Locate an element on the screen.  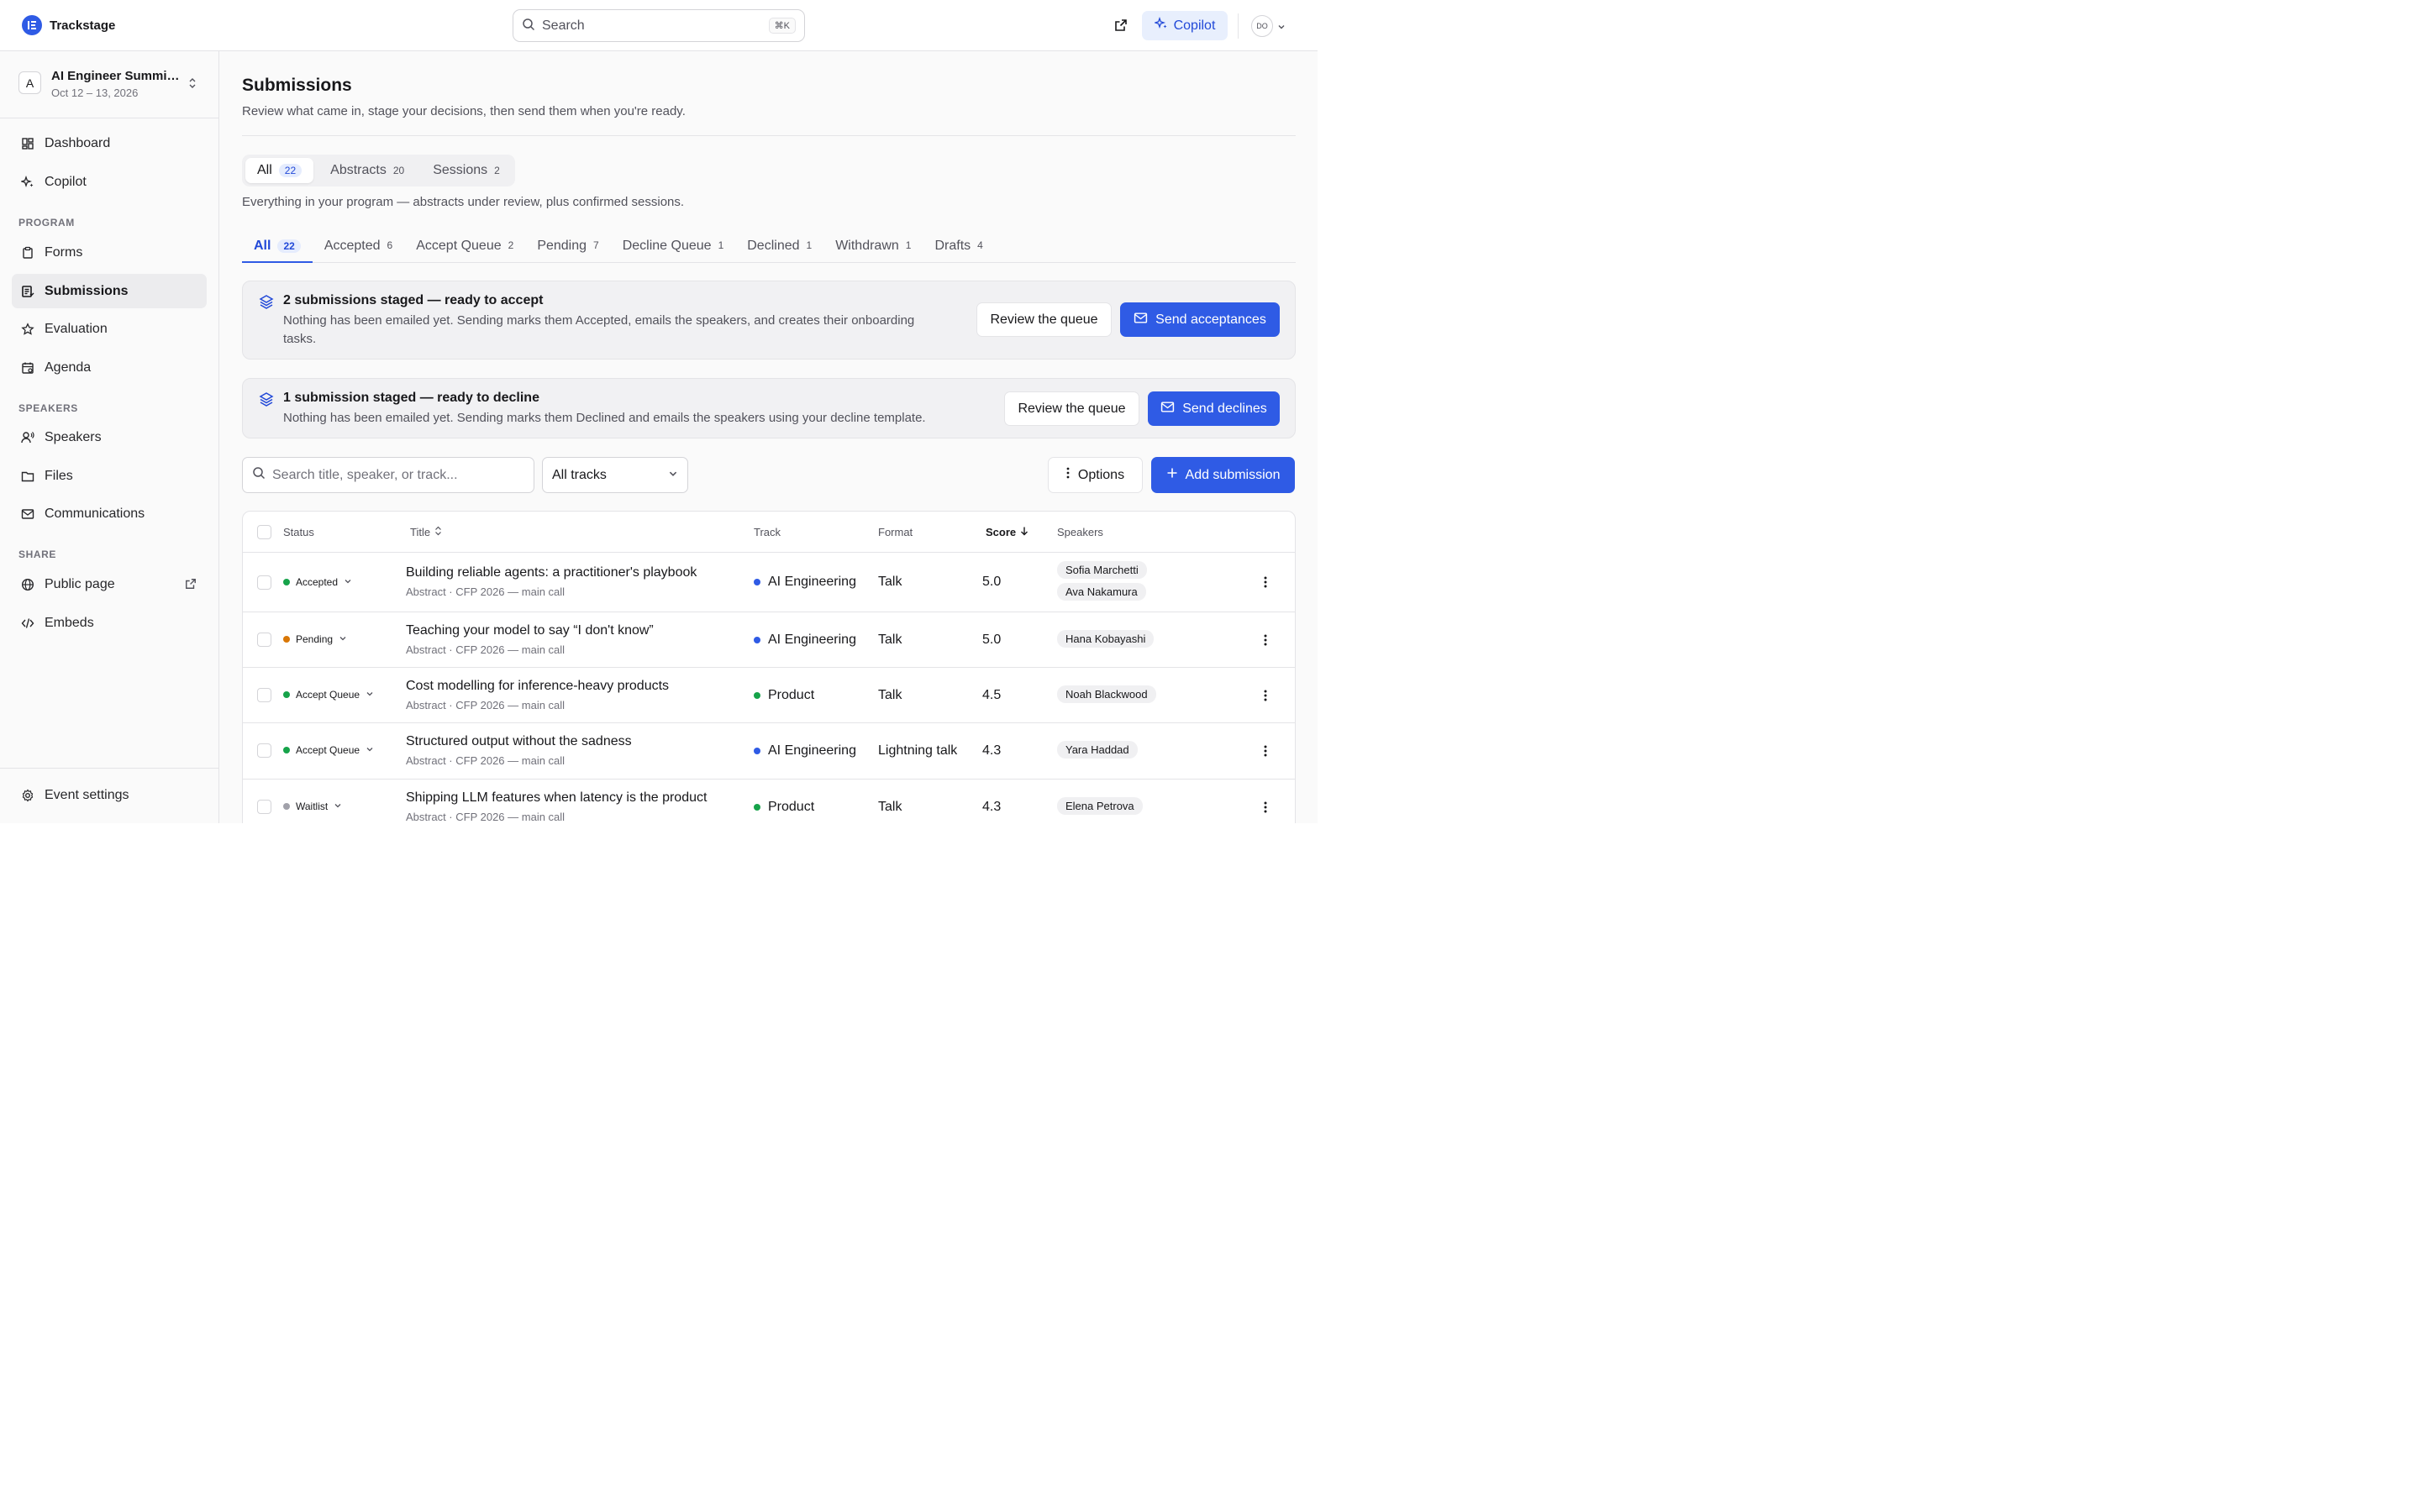
search-icon is located at coordinates (528, 26).